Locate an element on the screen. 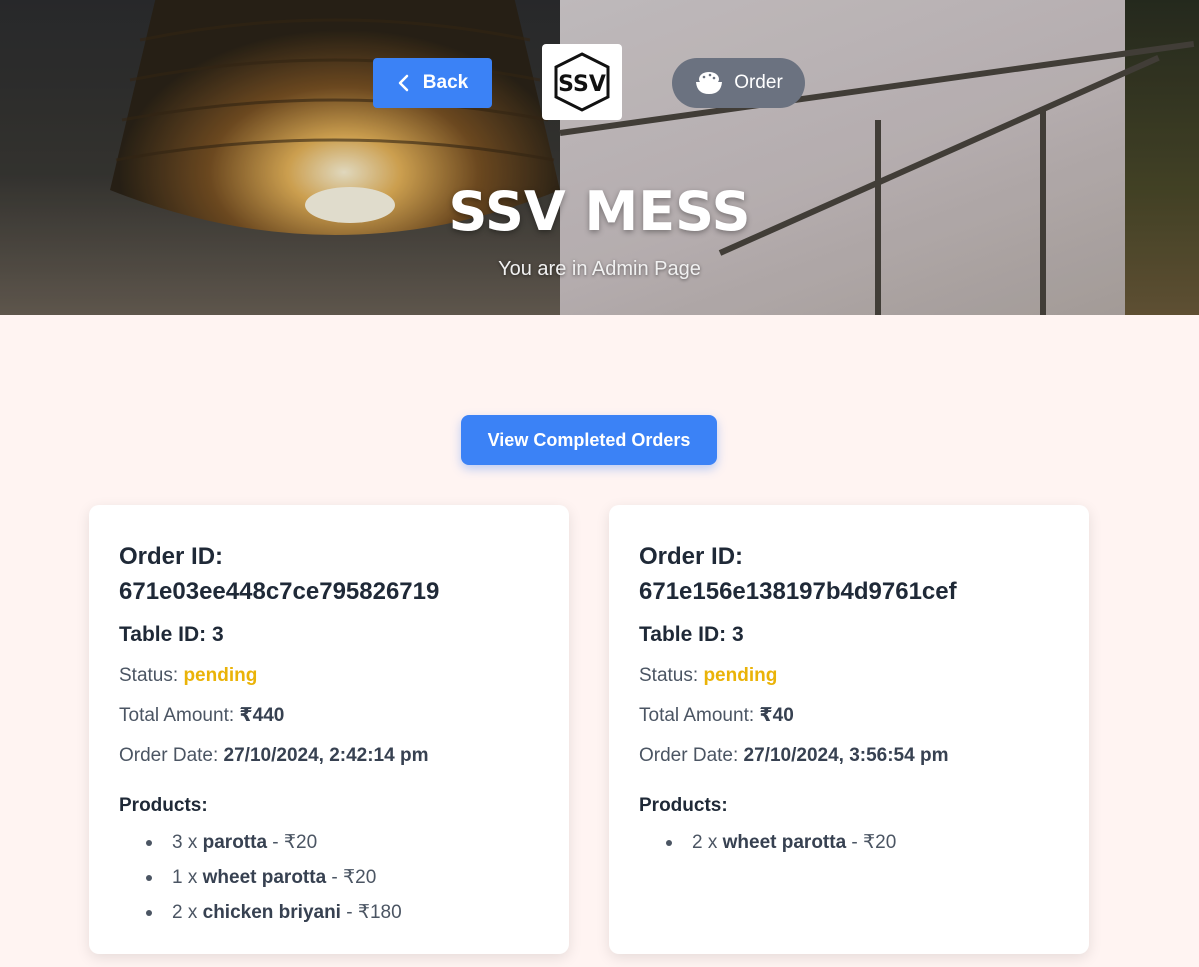 The height and width of the screenshot is (967, 1199). product-qty: 3 x is located at coordinates (187, 842).